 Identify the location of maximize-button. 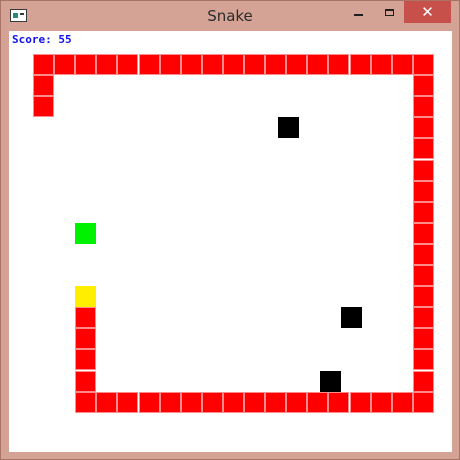
(389, 12).